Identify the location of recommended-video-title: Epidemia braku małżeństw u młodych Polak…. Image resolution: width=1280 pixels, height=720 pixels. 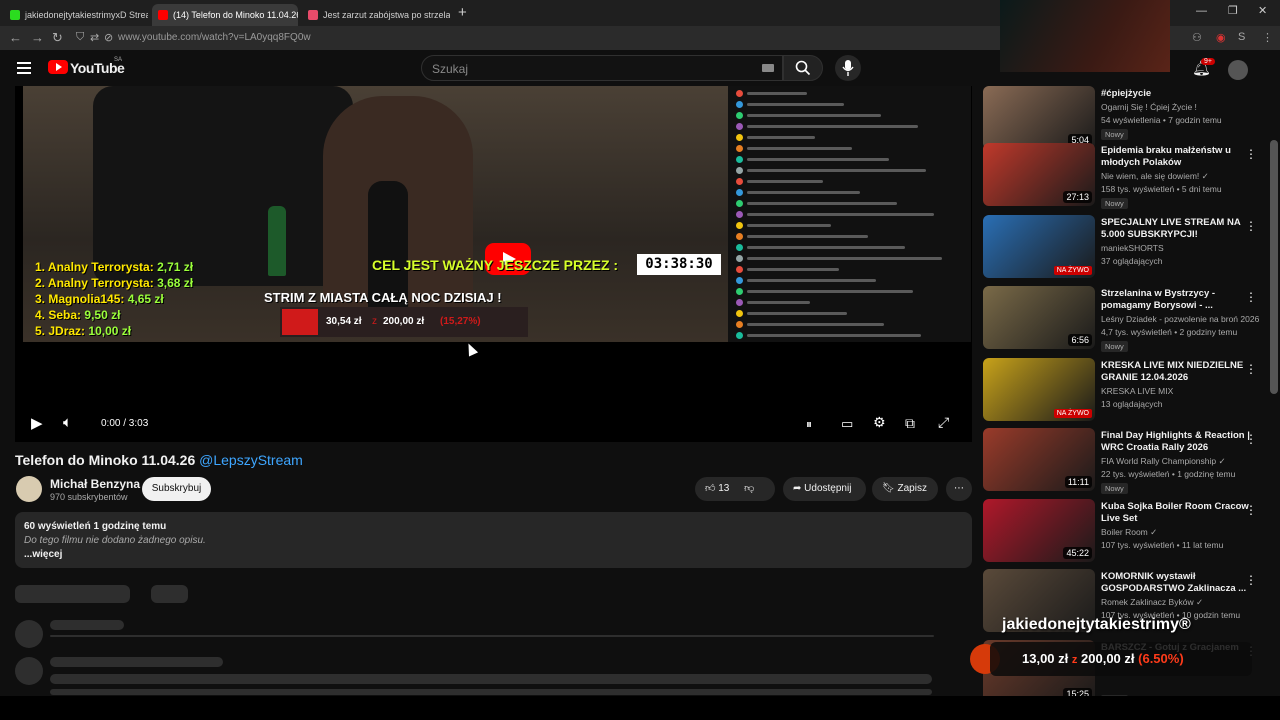
(1176, 157).